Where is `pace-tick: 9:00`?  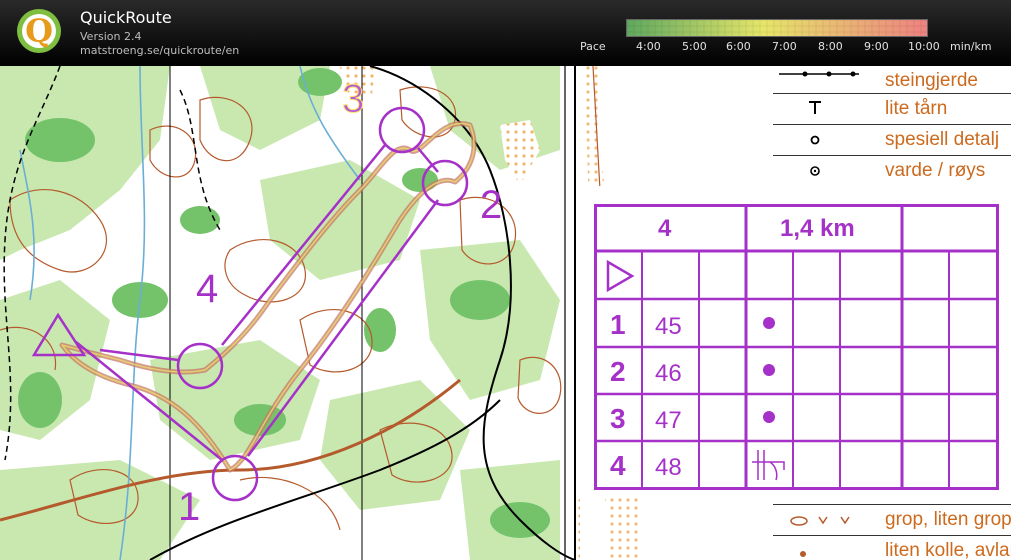 pace-tick: 9:00 is located at coordinates (876, 46).